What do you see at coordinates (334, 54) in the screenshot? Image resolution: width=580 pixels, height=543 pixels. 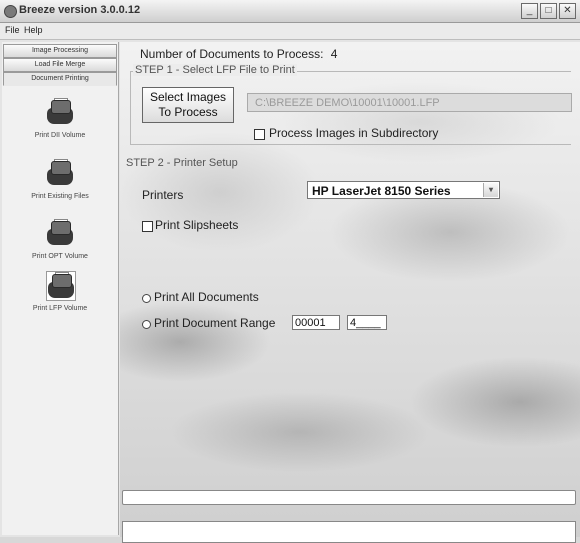 I see `doc-count-value: 4` at bounding box center [334, 54].